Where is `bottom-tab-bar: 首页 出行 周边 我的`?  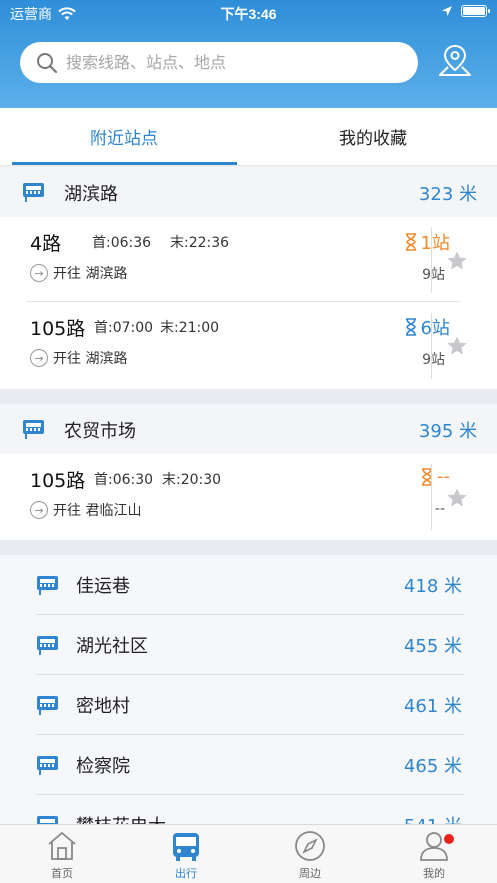 bottom-tab-bar: 首页 出行 周边 我的 is located at coordinates (248, 853).